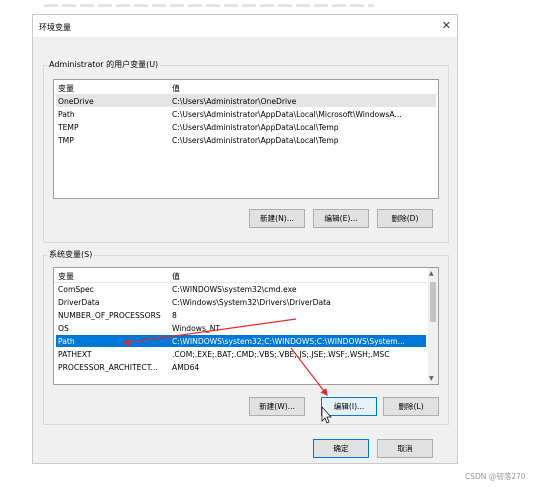 The image size is (544, 487). Describe the element at coordinates (326, 415) in the screenshot. I see `mouse-cursor-icon` at that location.